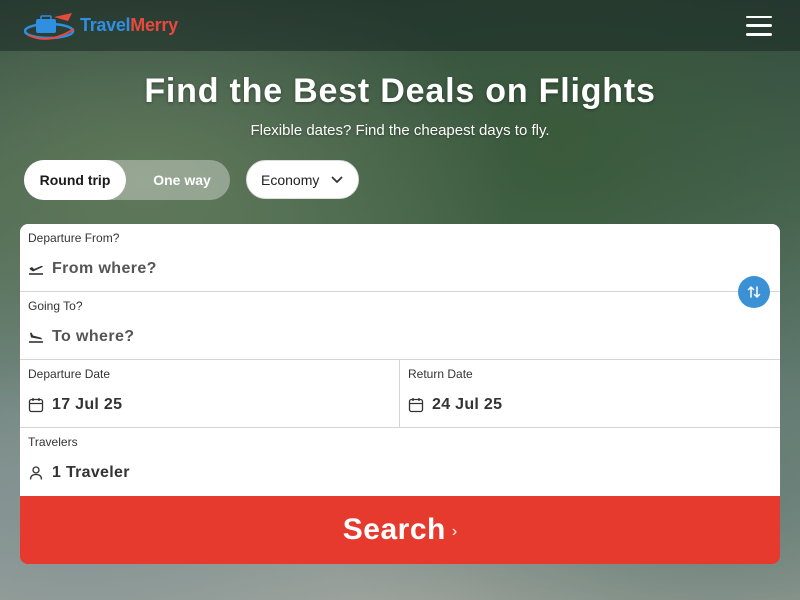 The width and height of the screenshot is (800, 600). Describe the element at coordinates (91, 472) in the screenshot. I see `travelers-value: 1 Traveler` at that location.